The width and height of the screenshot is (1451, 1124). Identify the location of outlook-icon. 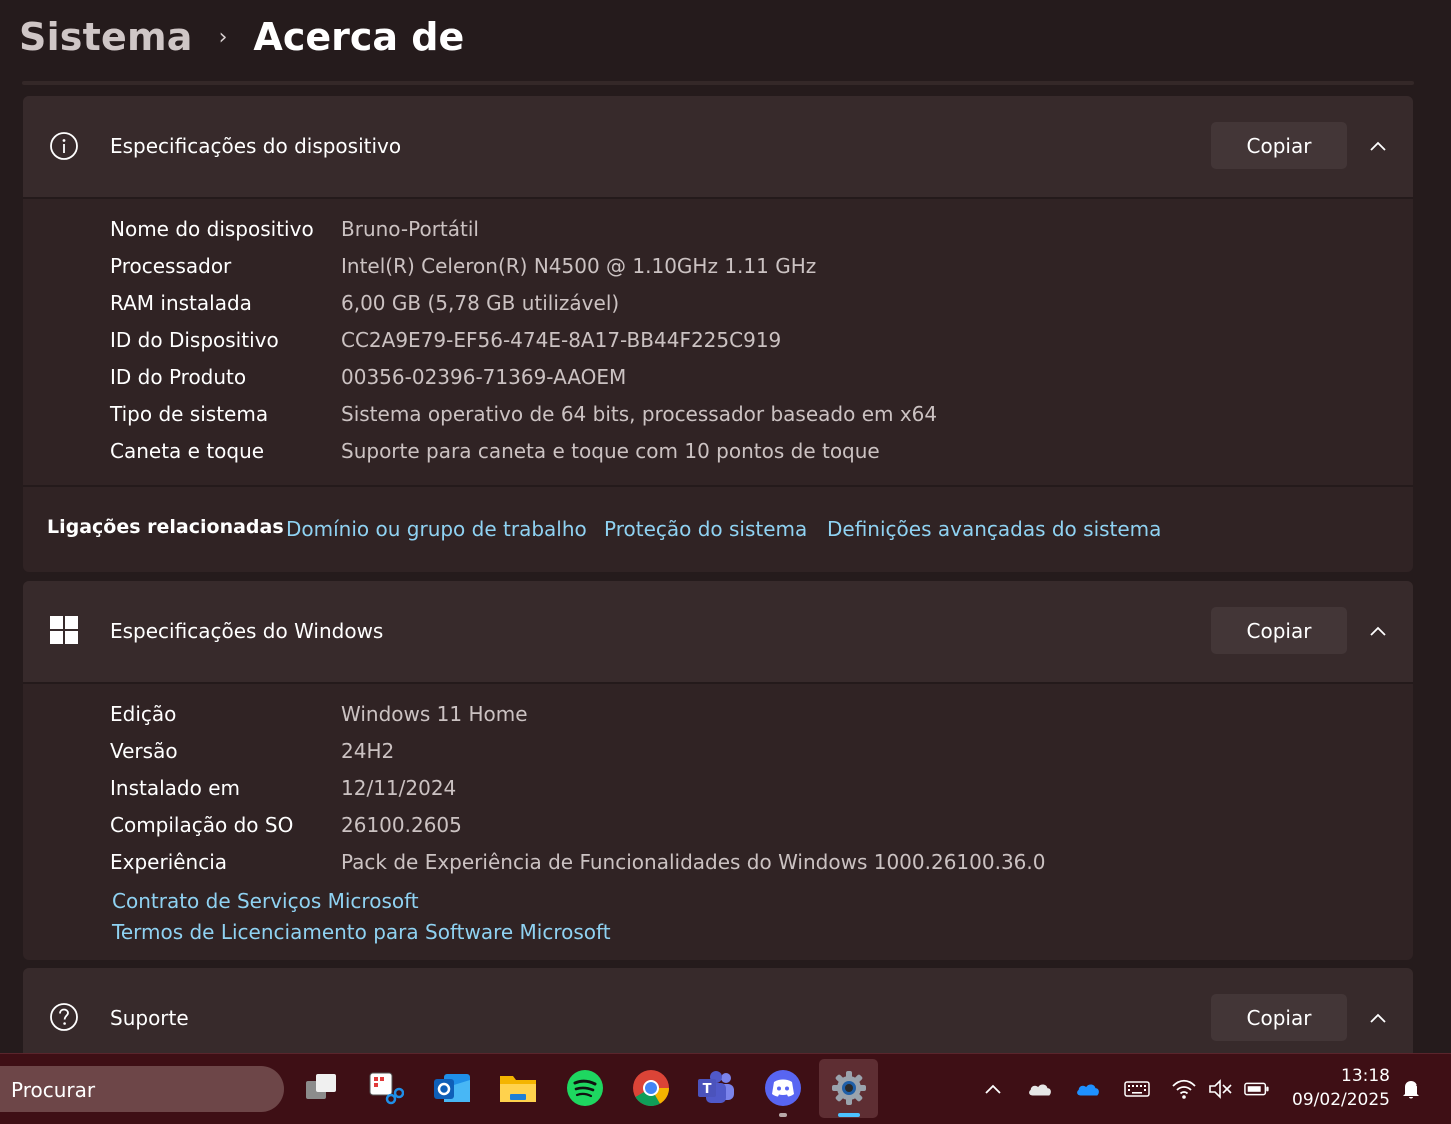
(452, 1088).